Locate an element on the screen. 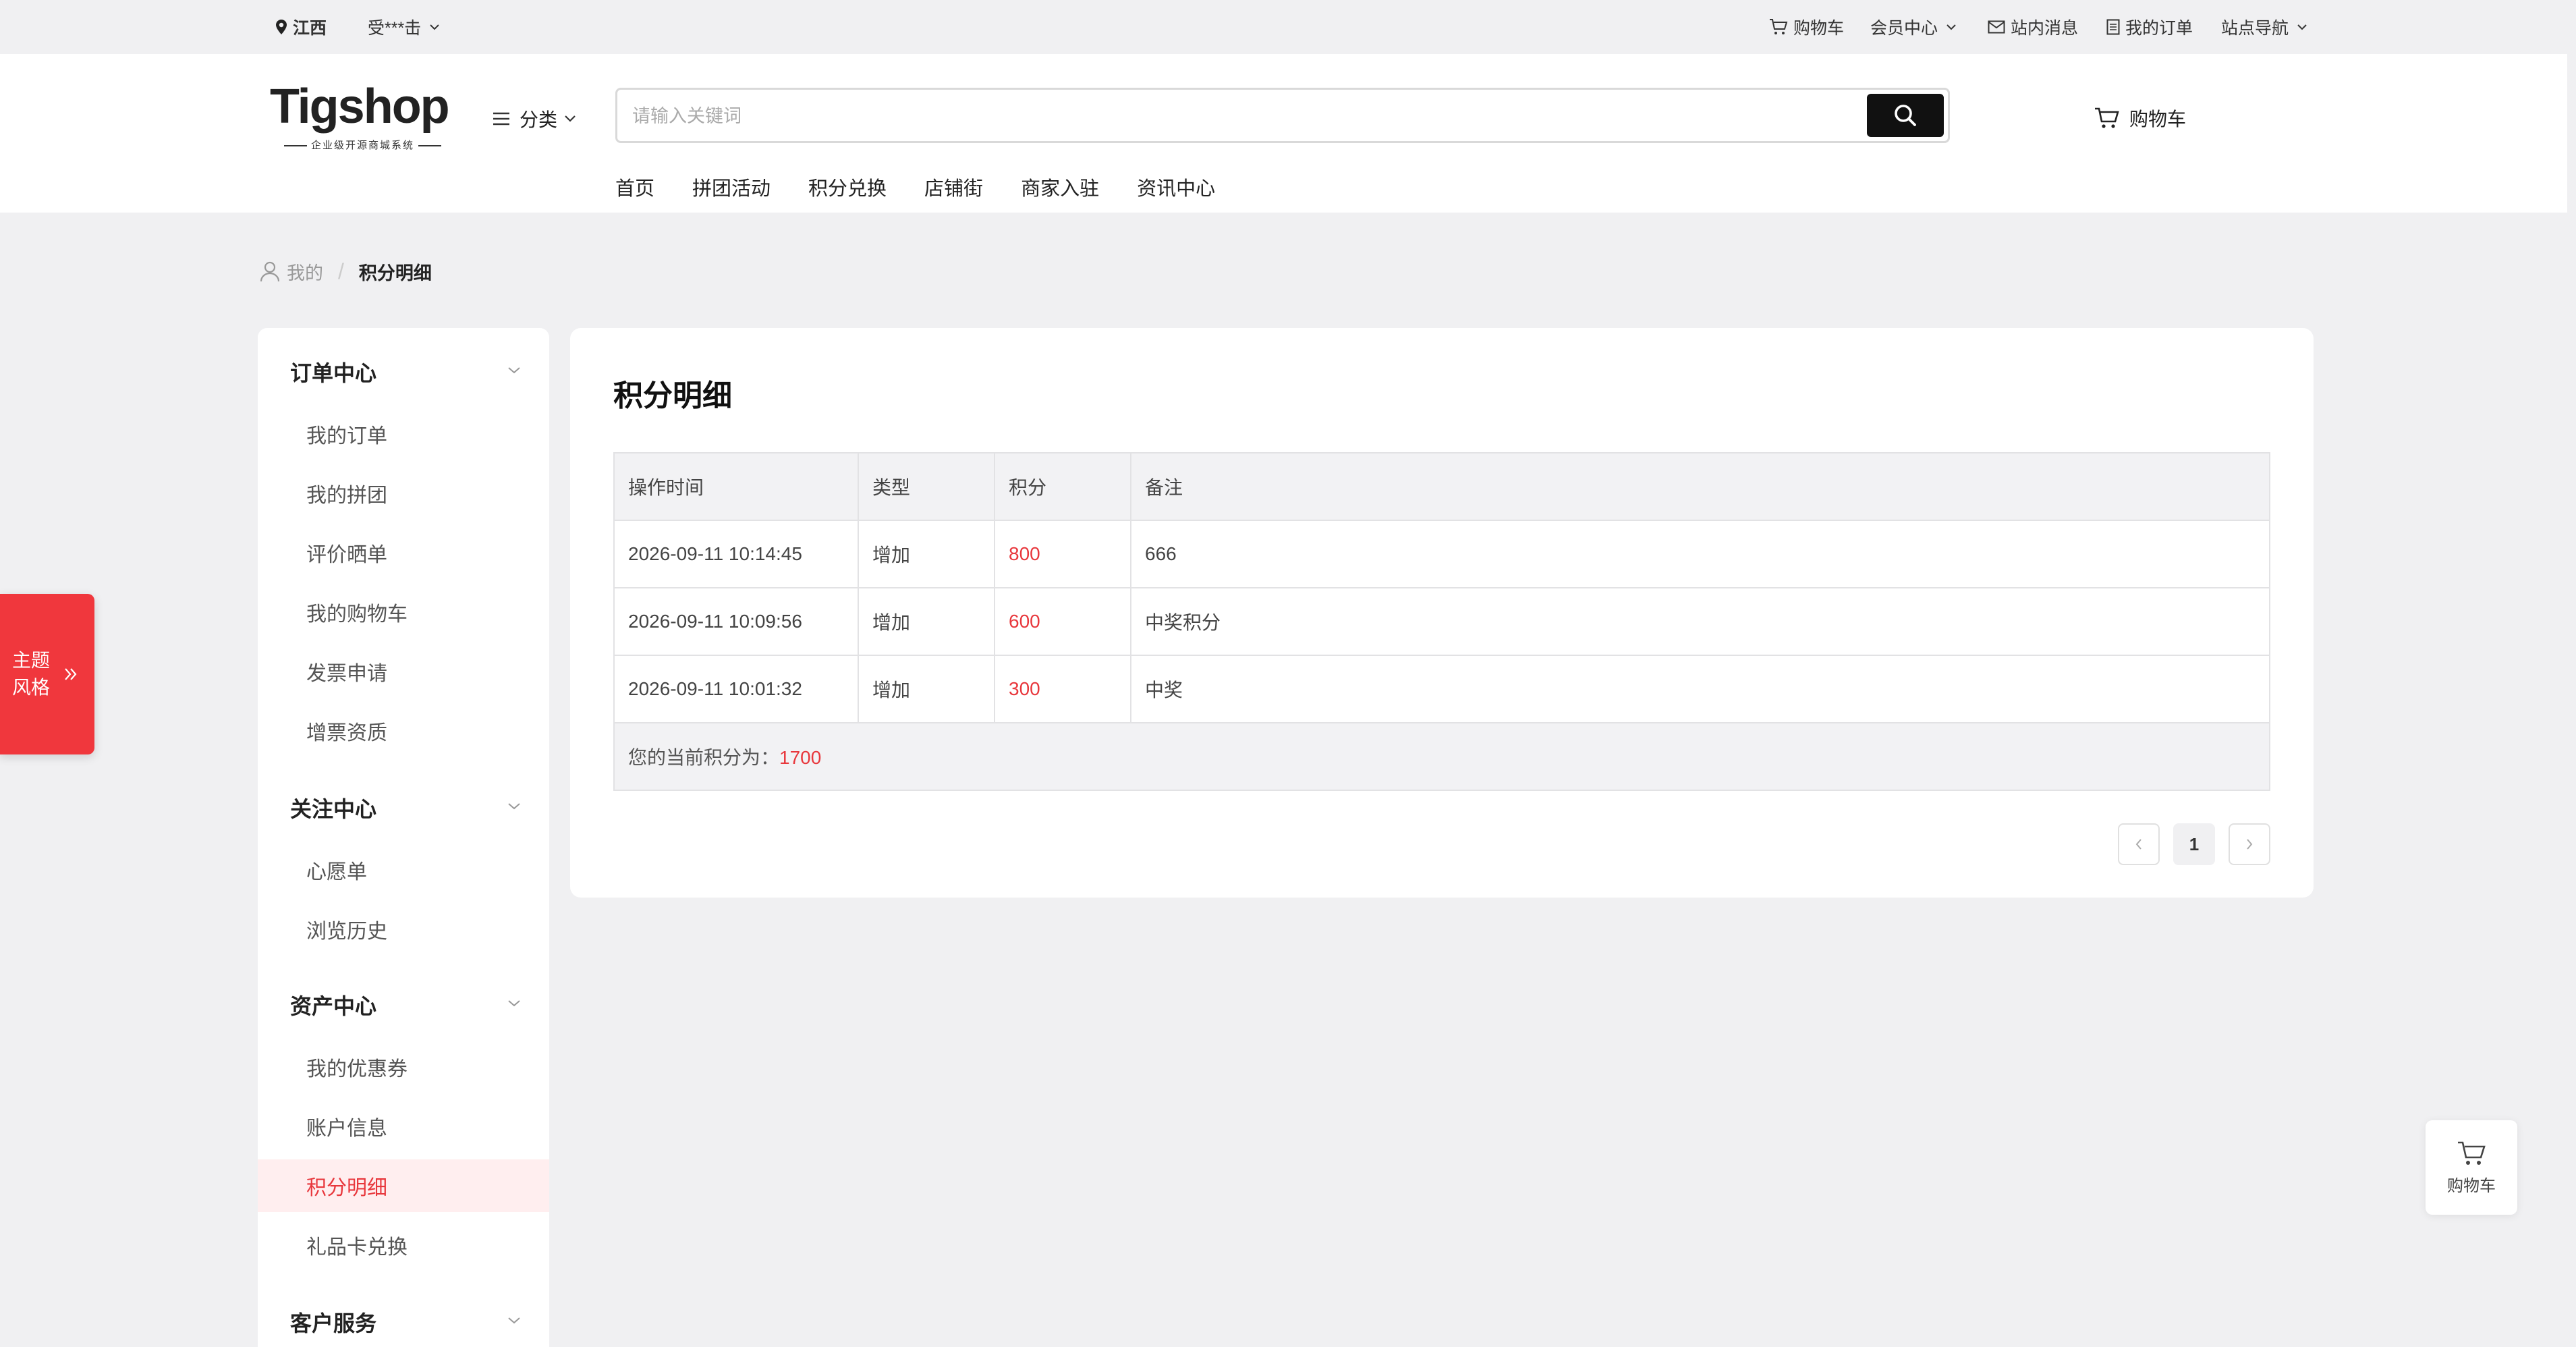  search-box is located at coordinates (1282, 115).